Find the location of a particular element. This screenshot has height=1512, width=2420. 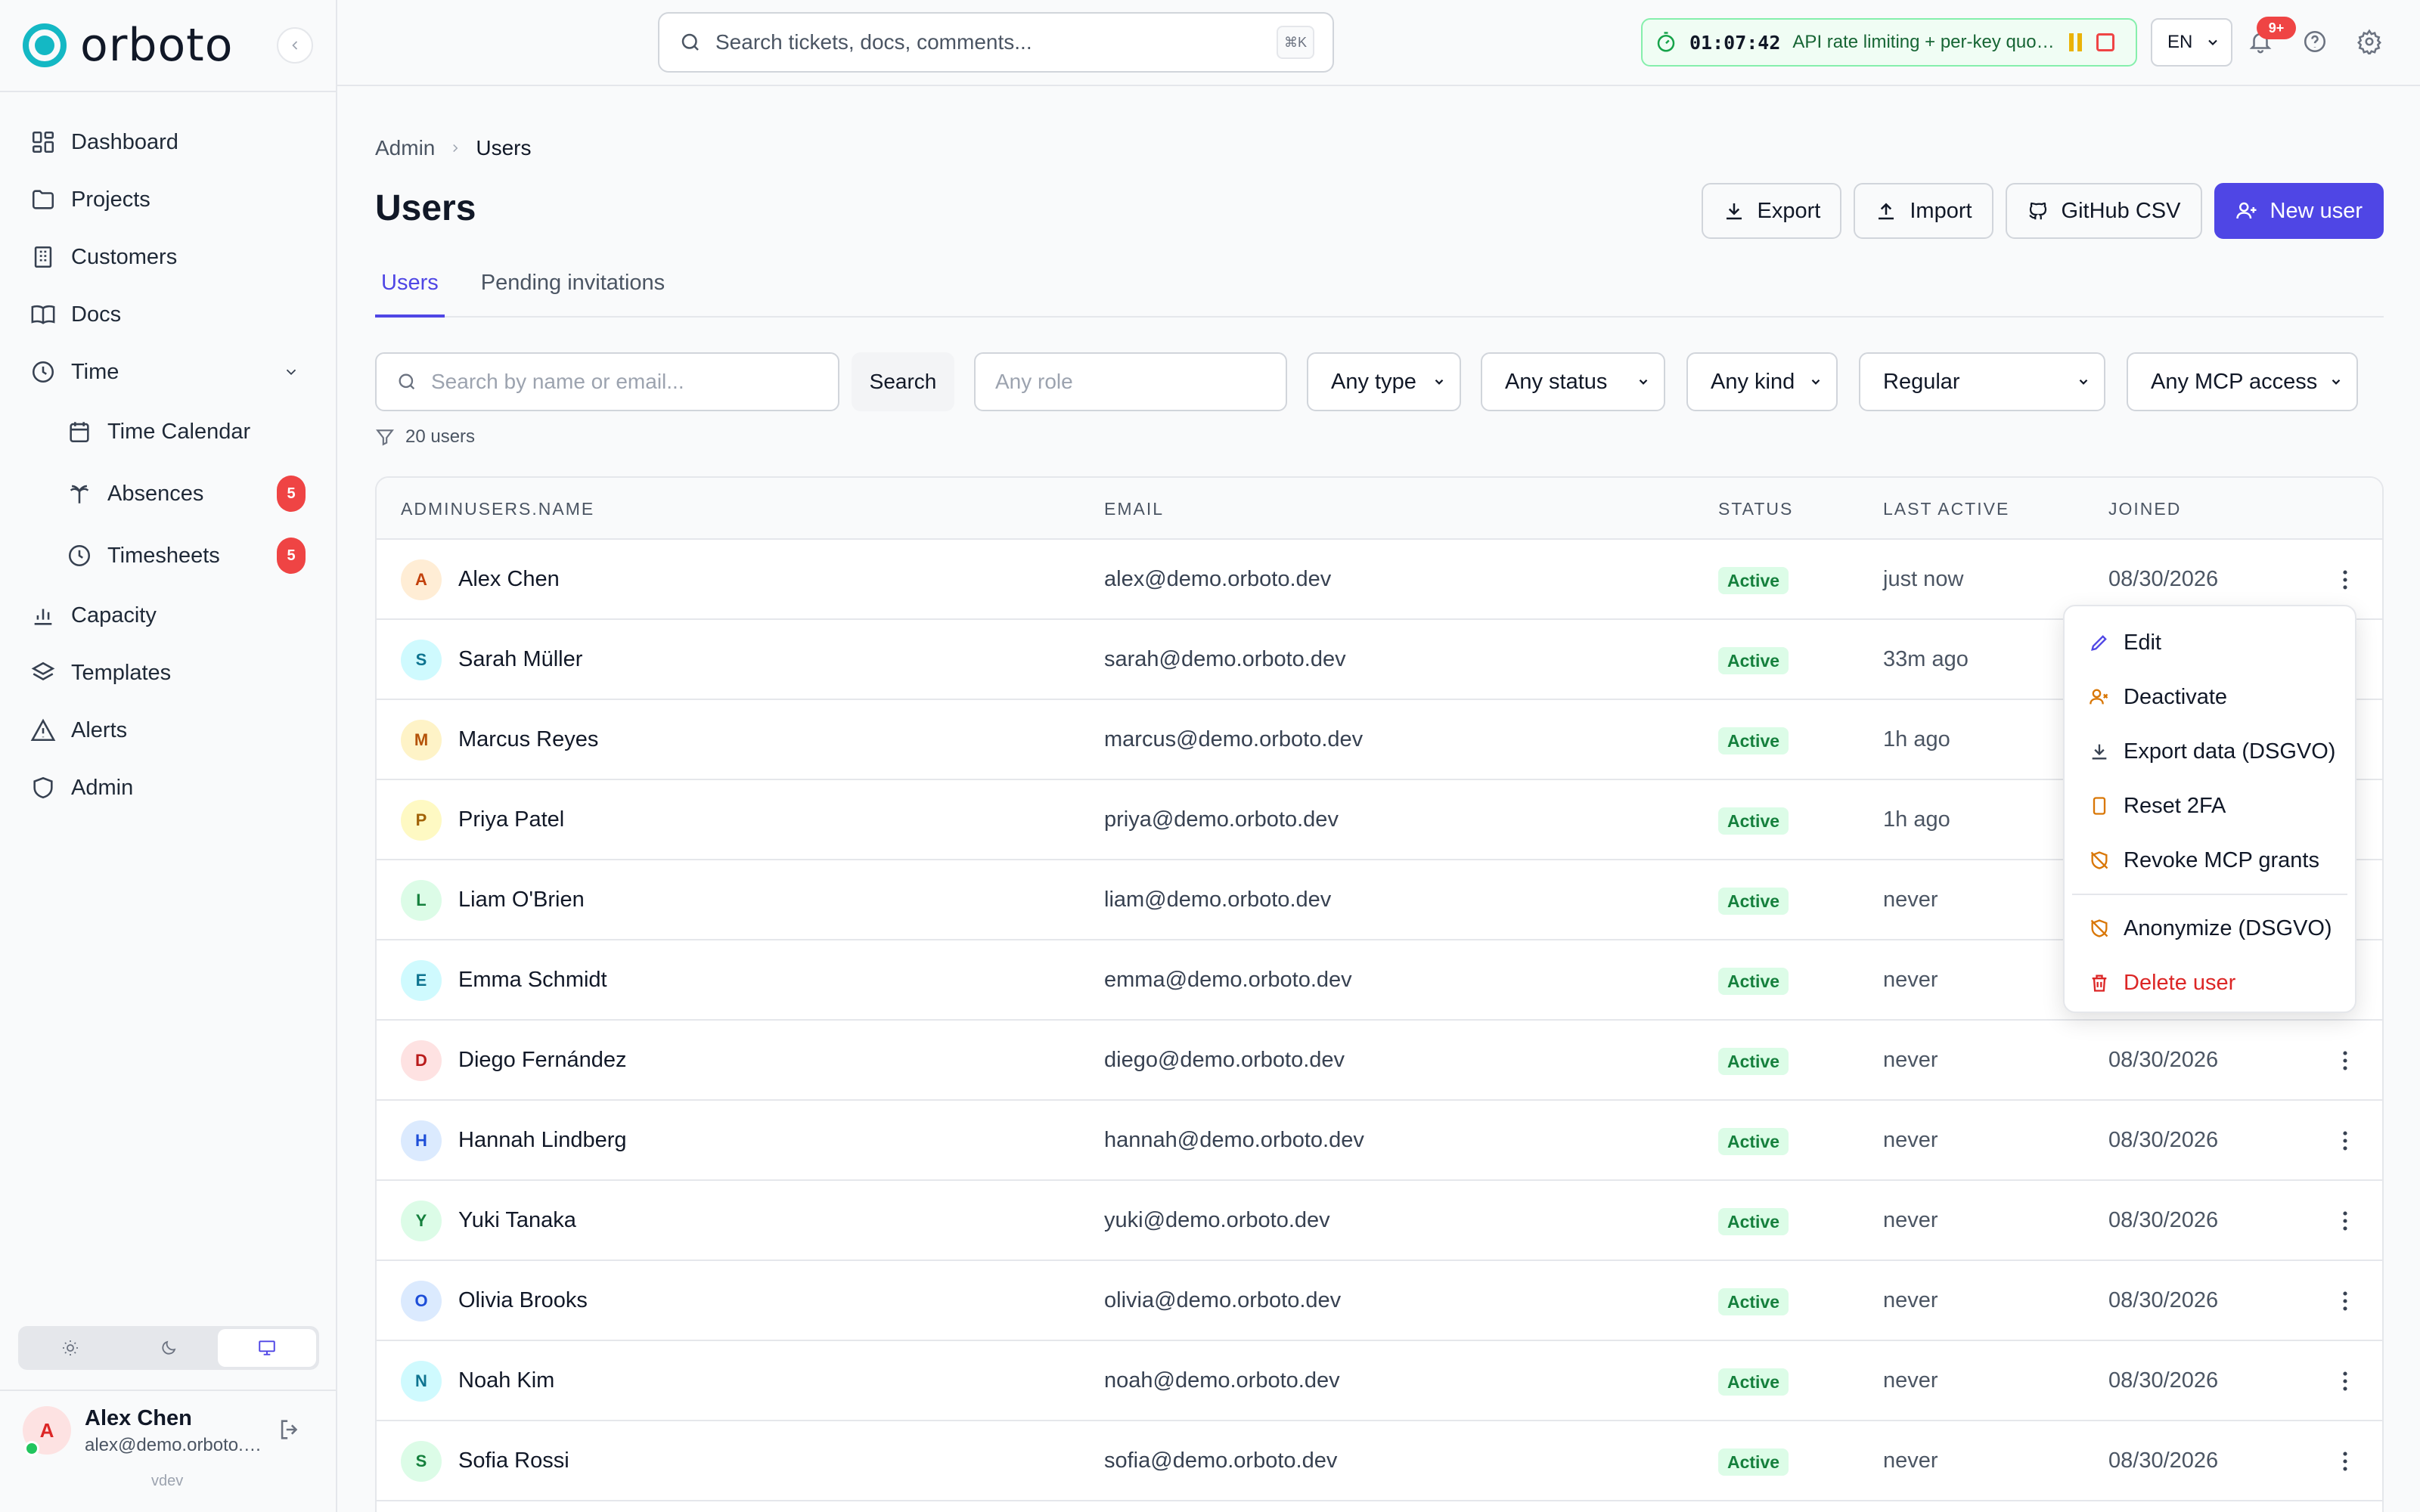

sidebar-item-alerts: Alerts is located at coordinates (169, 730).